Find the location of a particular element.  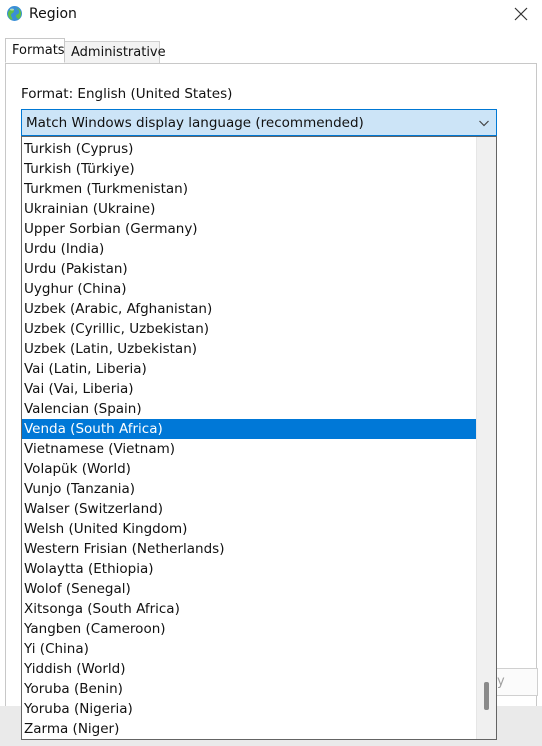

list-item: Yangben (Cameroon) is located at coordinates (249, 629).